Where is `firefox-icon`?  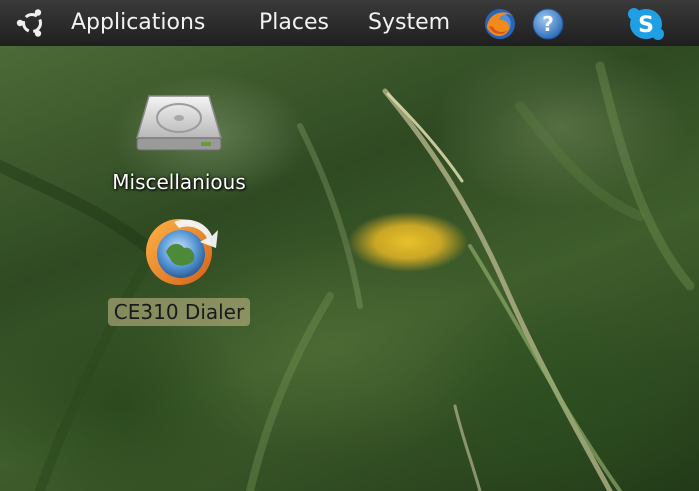 firefox-icon is located at coordinates (500, 24).